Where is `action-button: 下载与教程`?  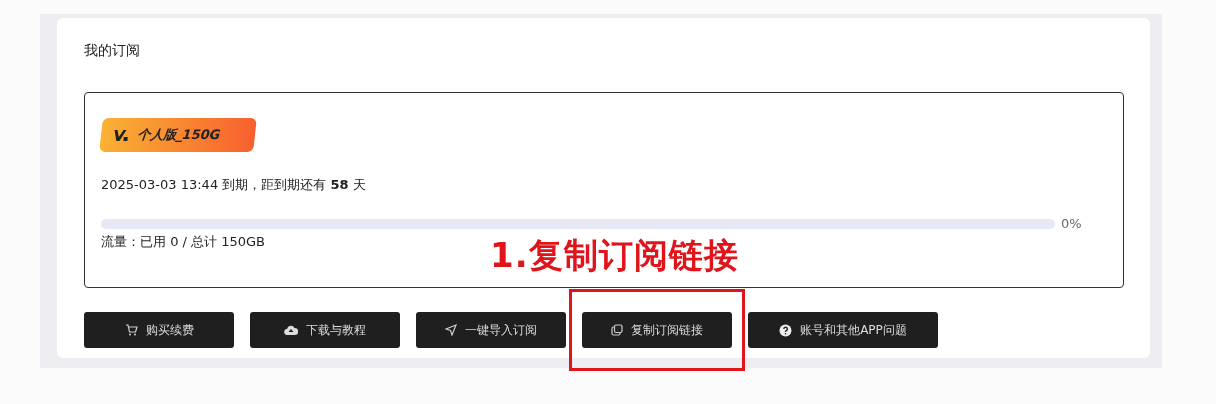
action-button: 下载与教程 is located at coordinates (325, 330).